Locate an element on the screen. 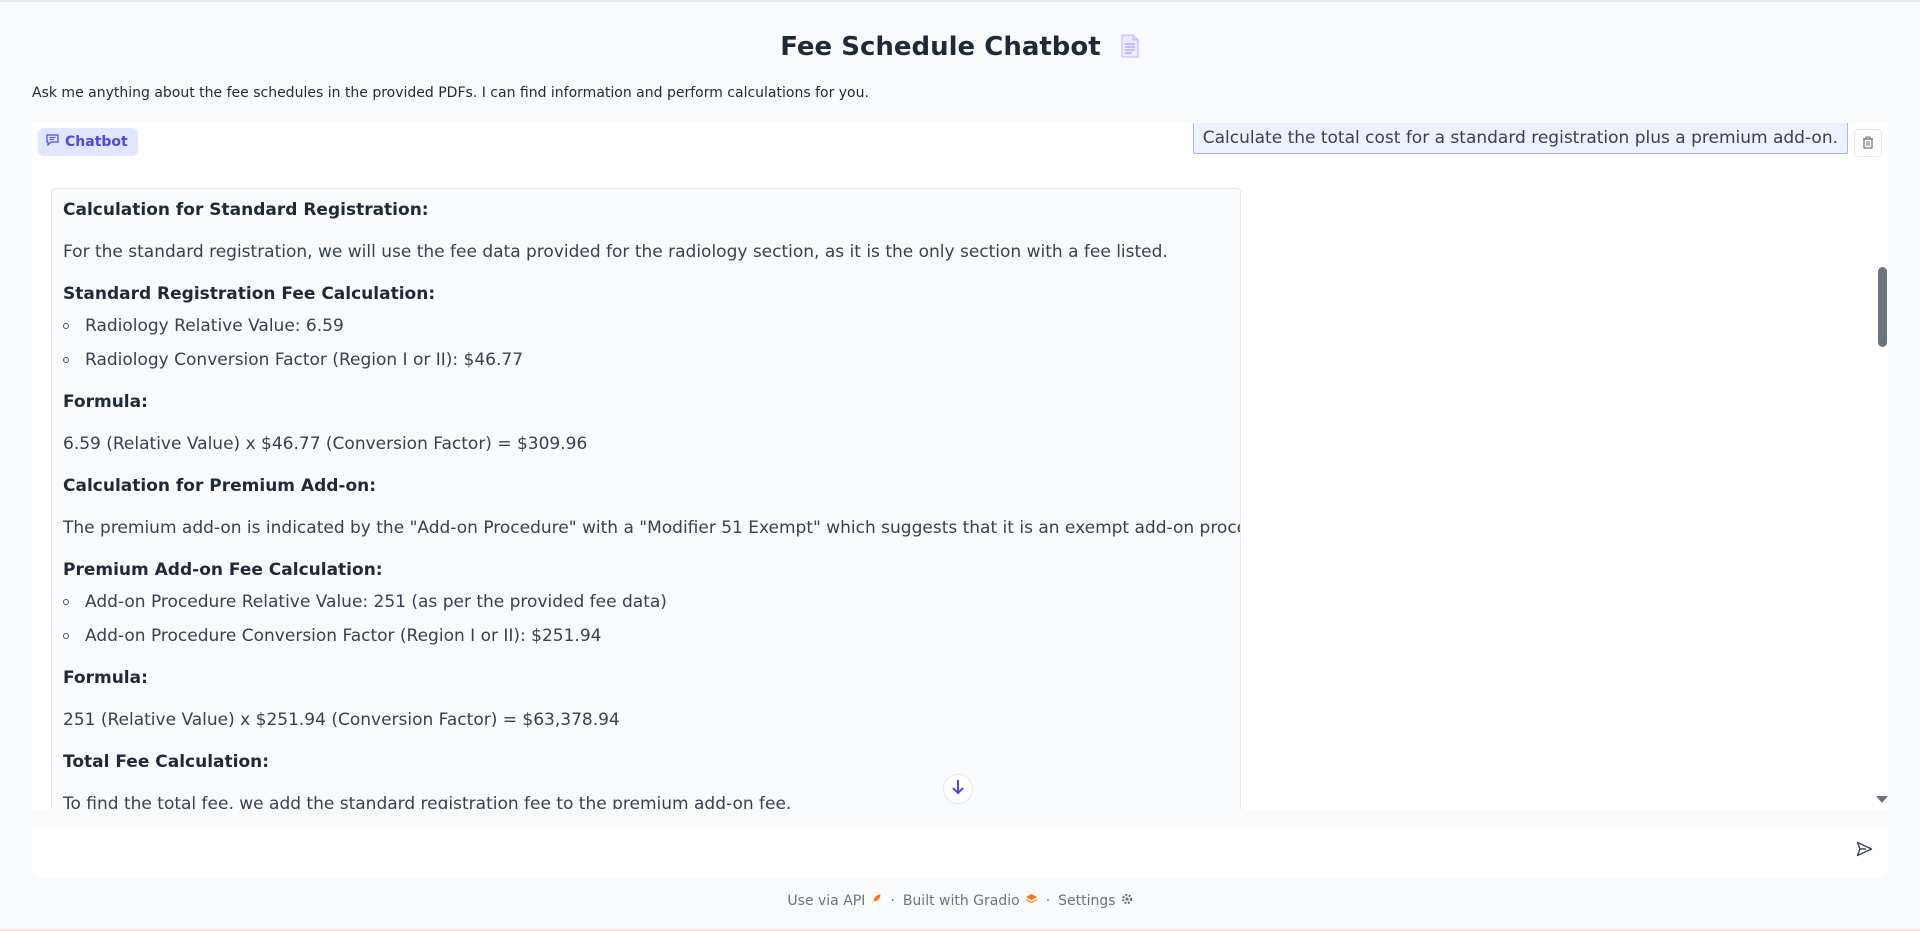  message-input is located at coordinates (932, 851).